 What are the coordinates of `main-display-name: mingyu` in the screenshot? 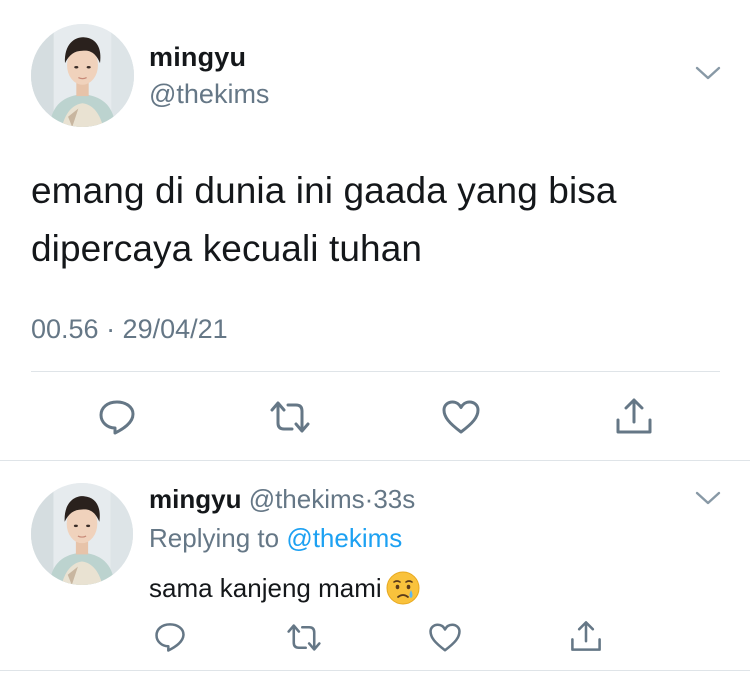 It's located at (197, 57).